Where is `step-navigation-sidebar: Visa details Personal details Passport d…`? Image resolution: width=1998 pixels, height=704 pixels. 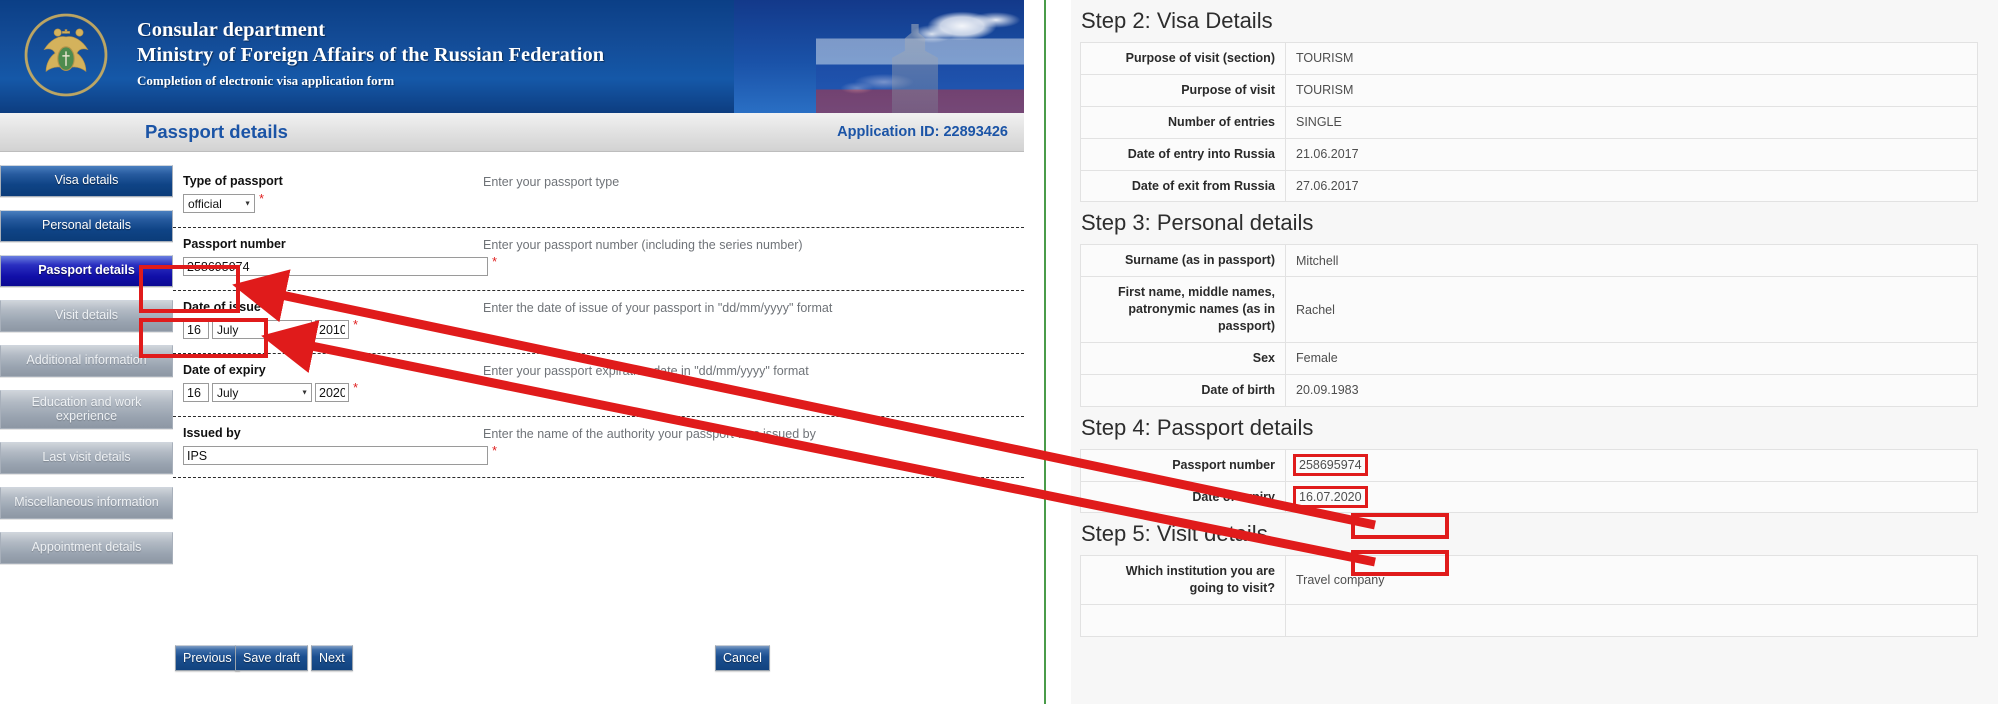
step-navigation-sidebar: Visa details Personal details Passport d… is located at coordinates (86, 371).